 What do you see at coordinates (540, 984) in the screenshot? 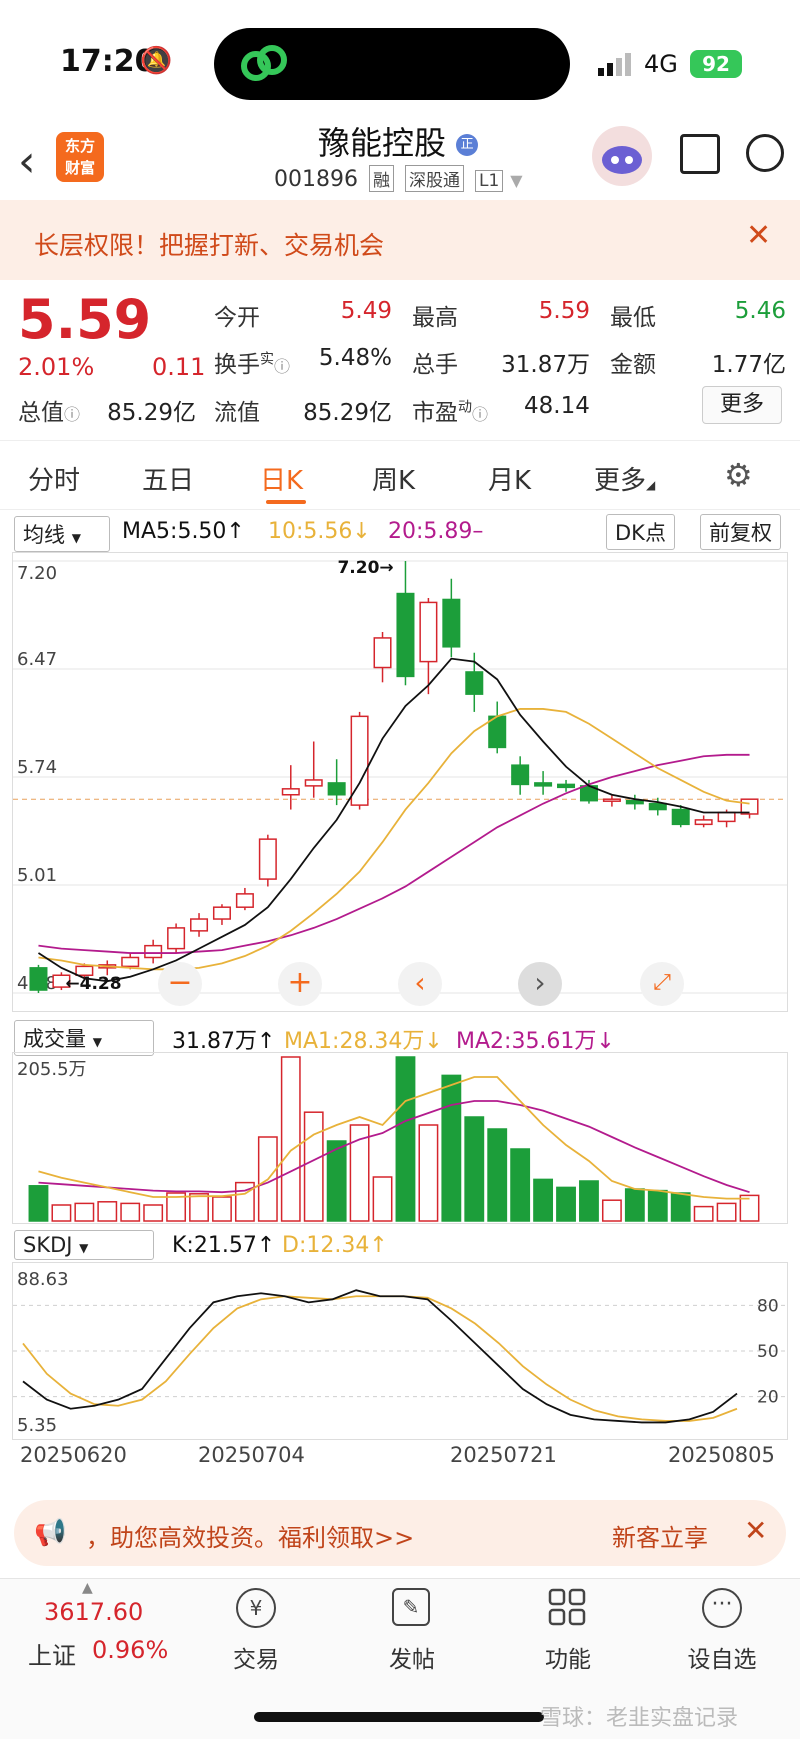
I see `pan-right-button: ›` at bounding box center [540, 984].